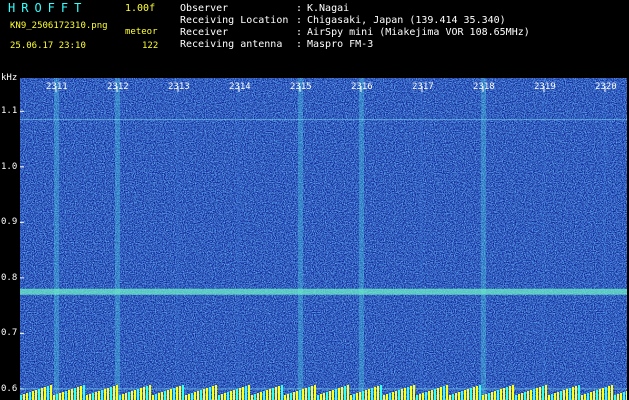  What do you see at coordinates (362, 87) in the screenshot?
I see `x-tick-label: 2316` at bounding box center [362, 87].